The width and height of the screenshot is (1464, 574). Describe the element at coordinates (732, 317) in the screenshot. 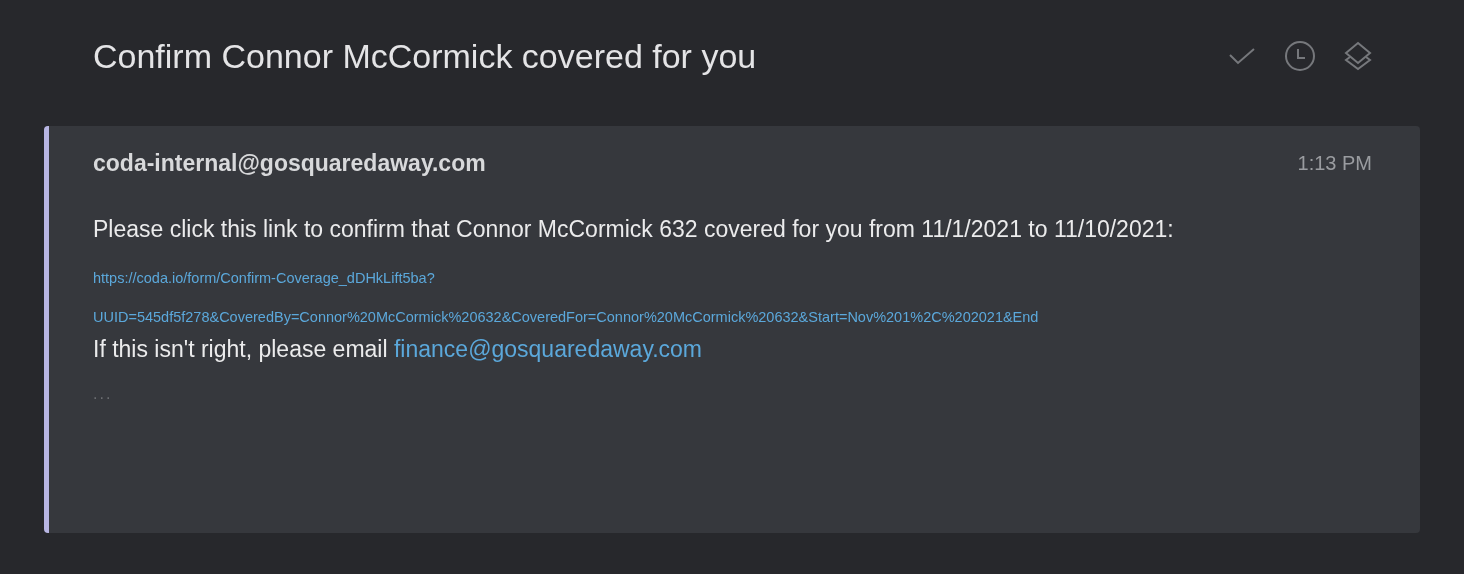

I see `confirm-link: UUID=545df5f278&CoveredBy=Connor%20McCormick%20632&CoveredFor=Connor%20McCormick%20632&Start=Nov%201%2C%202021&End` at that location.